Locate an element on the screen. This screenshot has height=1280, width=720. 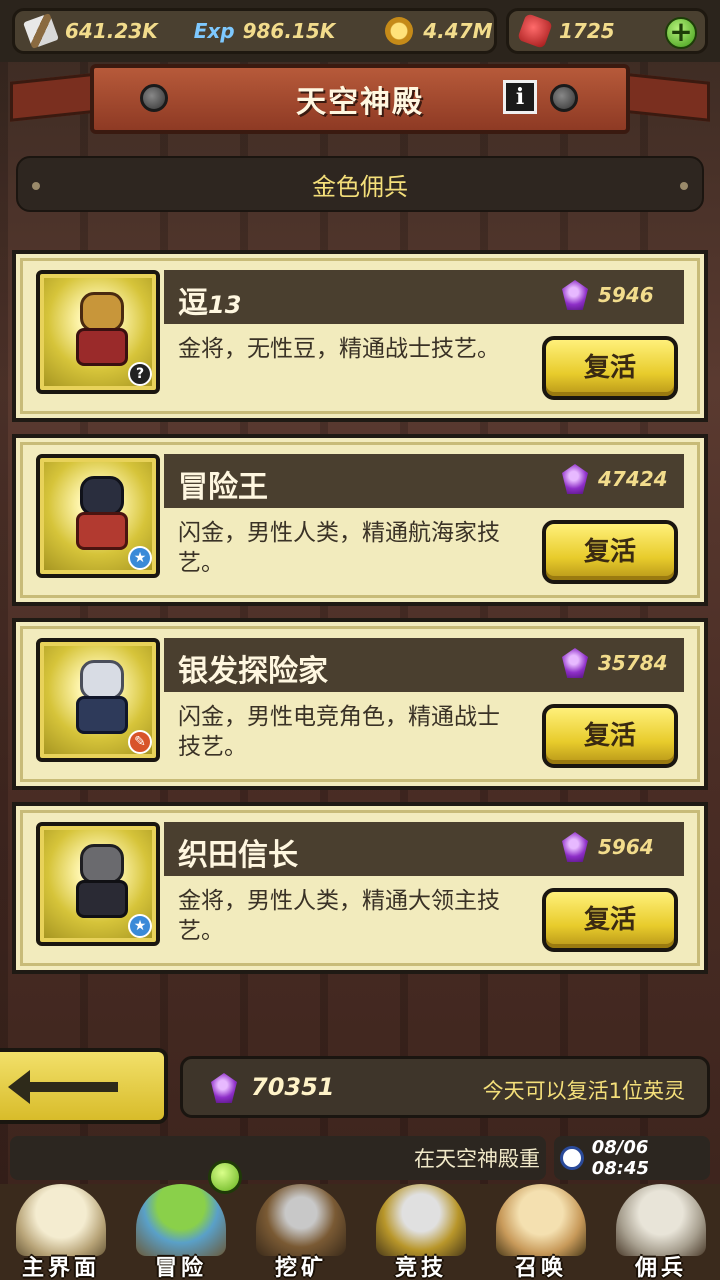
hero-name: 冒险王 is located at coordinates (223, 484).